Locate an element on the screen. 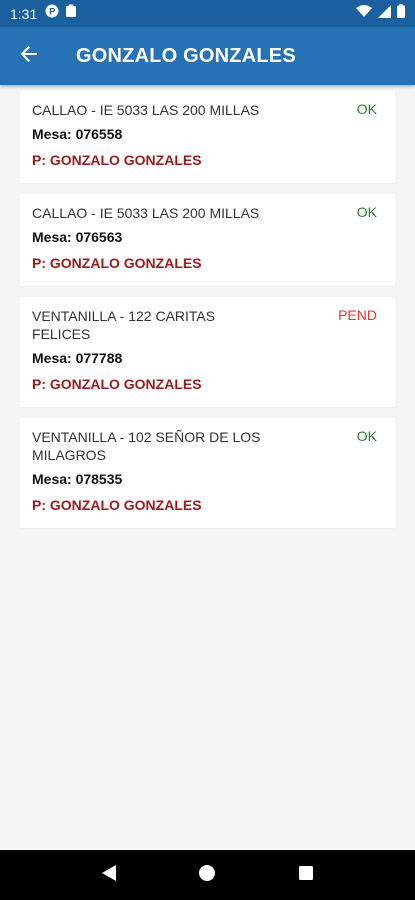 This screenshot has height=900, width=415. signal-icon is located at coordinates (384, 13).